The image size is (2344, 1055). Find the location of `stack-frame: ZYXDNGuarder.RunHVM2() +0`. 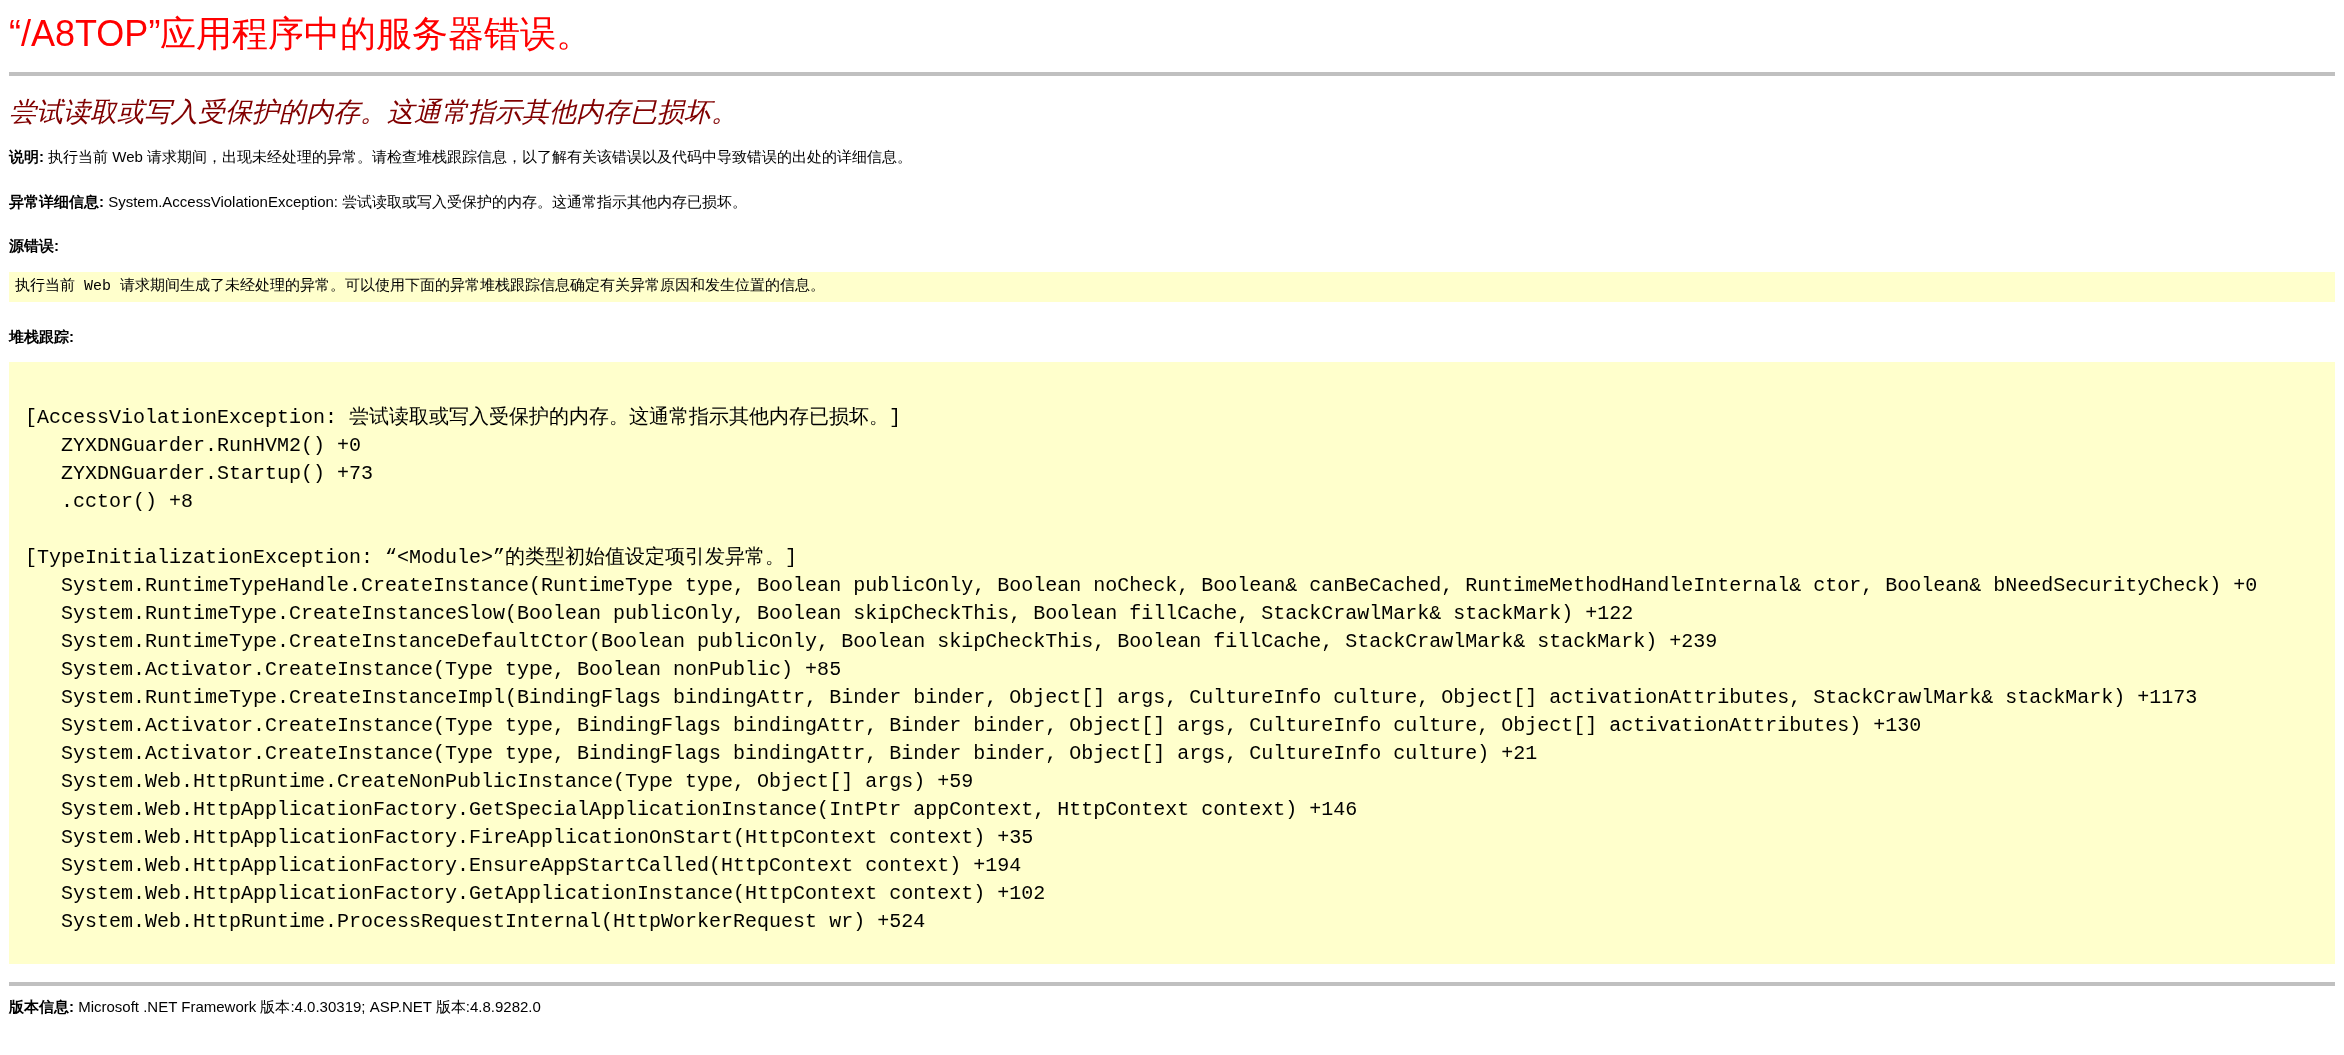

stack-frame: ZYXDNGuarder.RunHVM2() +0 is located at coordinates (193, 446).